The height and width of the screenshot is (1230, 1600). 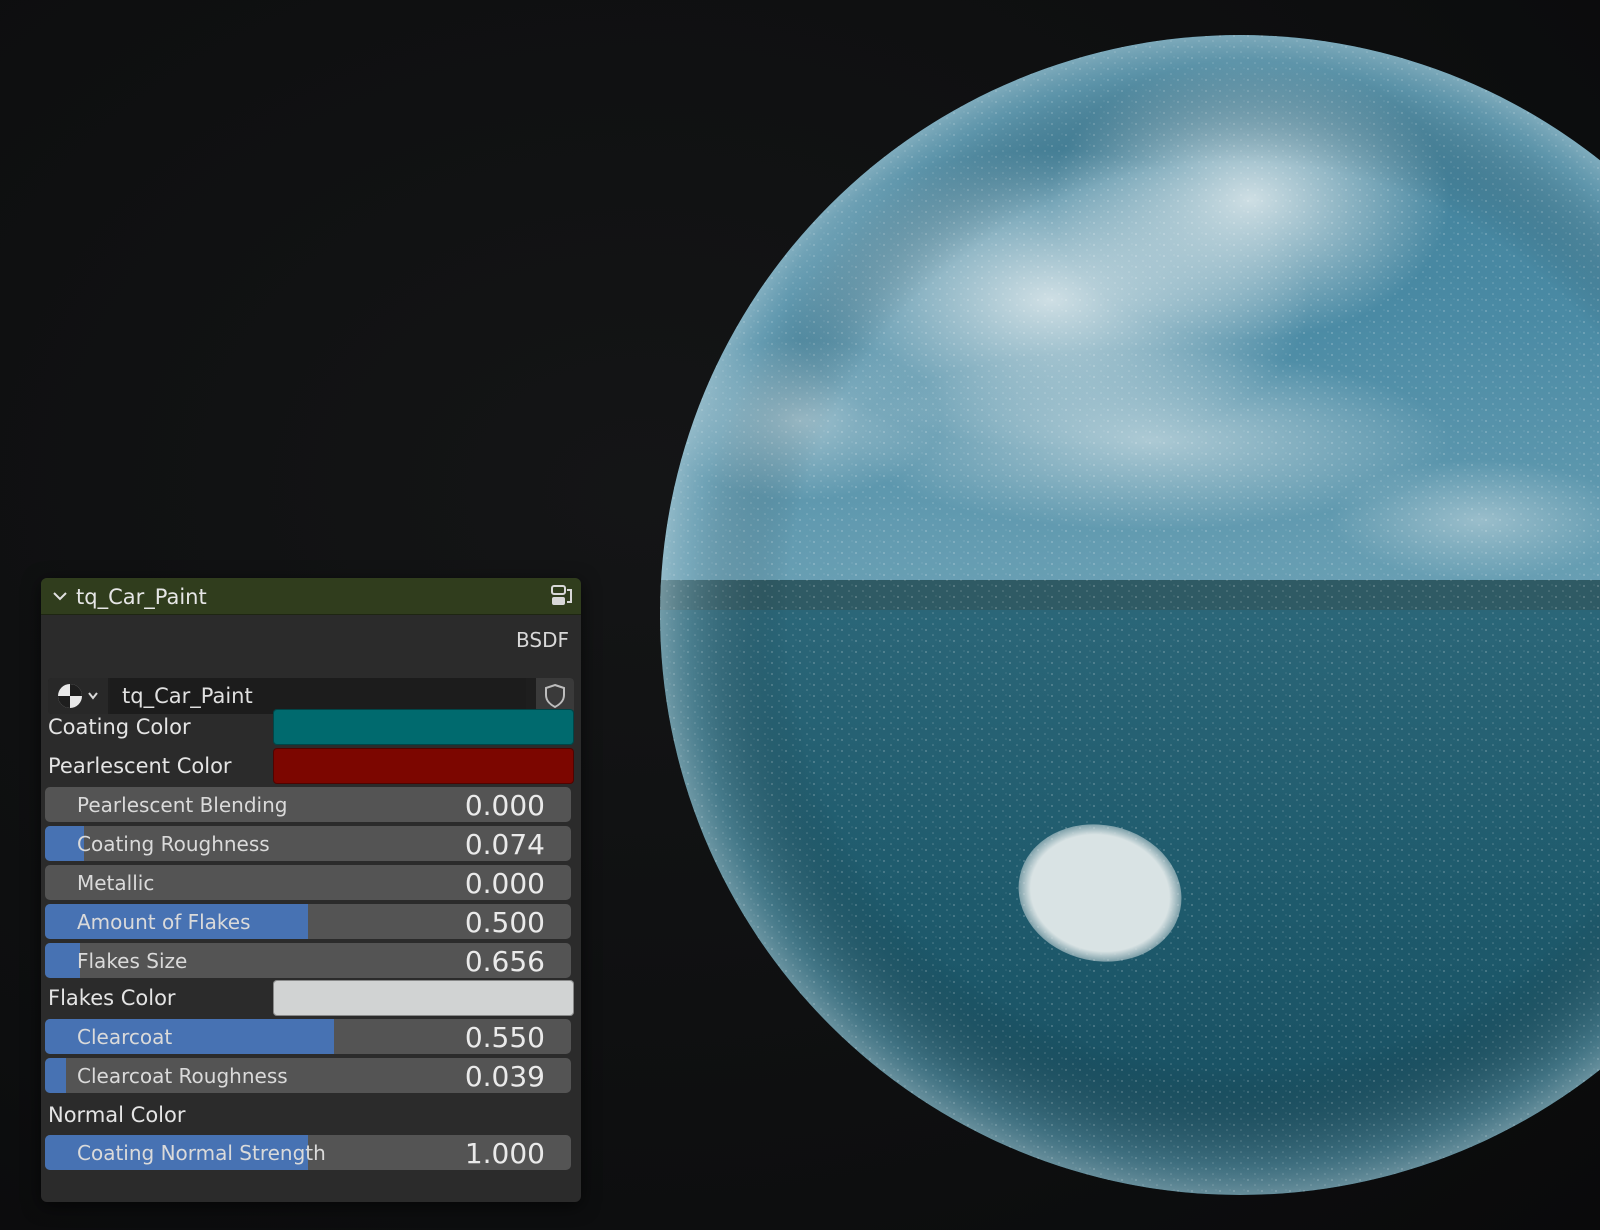 What do you see at coordinates (555, 696) in the screenshot?
I see `shield-icon` at bounding box center [555, 696].